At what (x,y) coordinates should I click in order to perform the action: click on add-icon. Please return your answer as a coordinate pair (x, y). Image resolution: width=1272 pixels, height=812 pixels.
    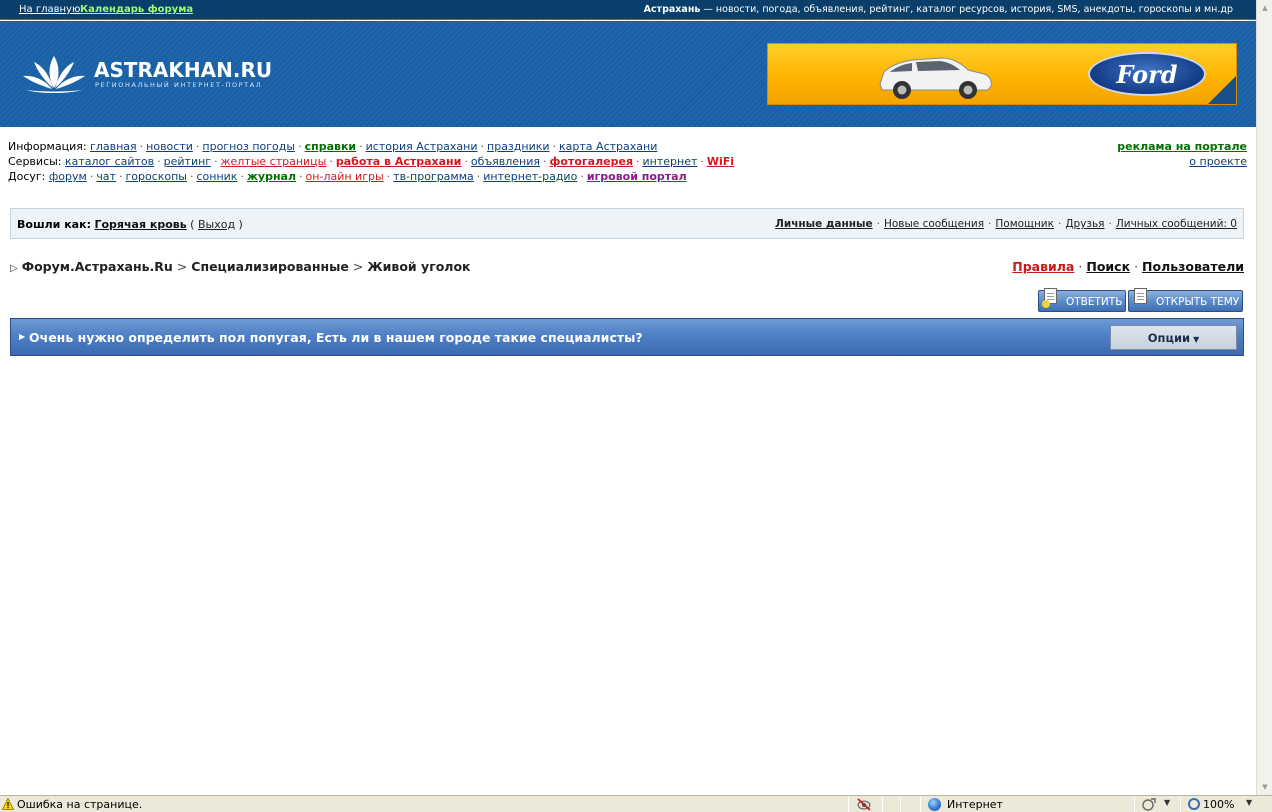
    Looking at the image, I should click on (1046, 304).